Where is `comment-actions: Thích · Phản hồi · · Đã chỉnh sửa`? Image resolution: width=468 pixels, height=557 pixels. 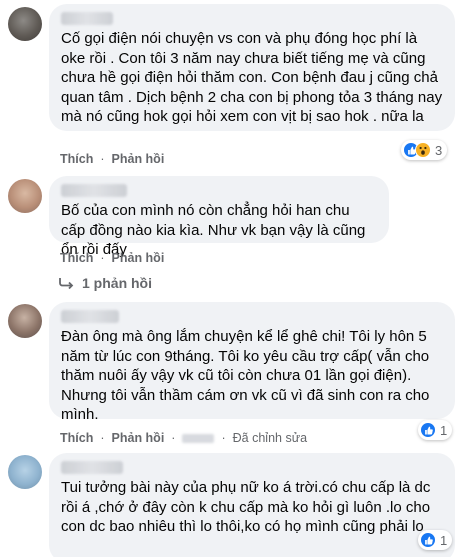 comment-actions: Thích · Phản hồi · · Đã chỉnh sửa is located at coordinates (187, 438).